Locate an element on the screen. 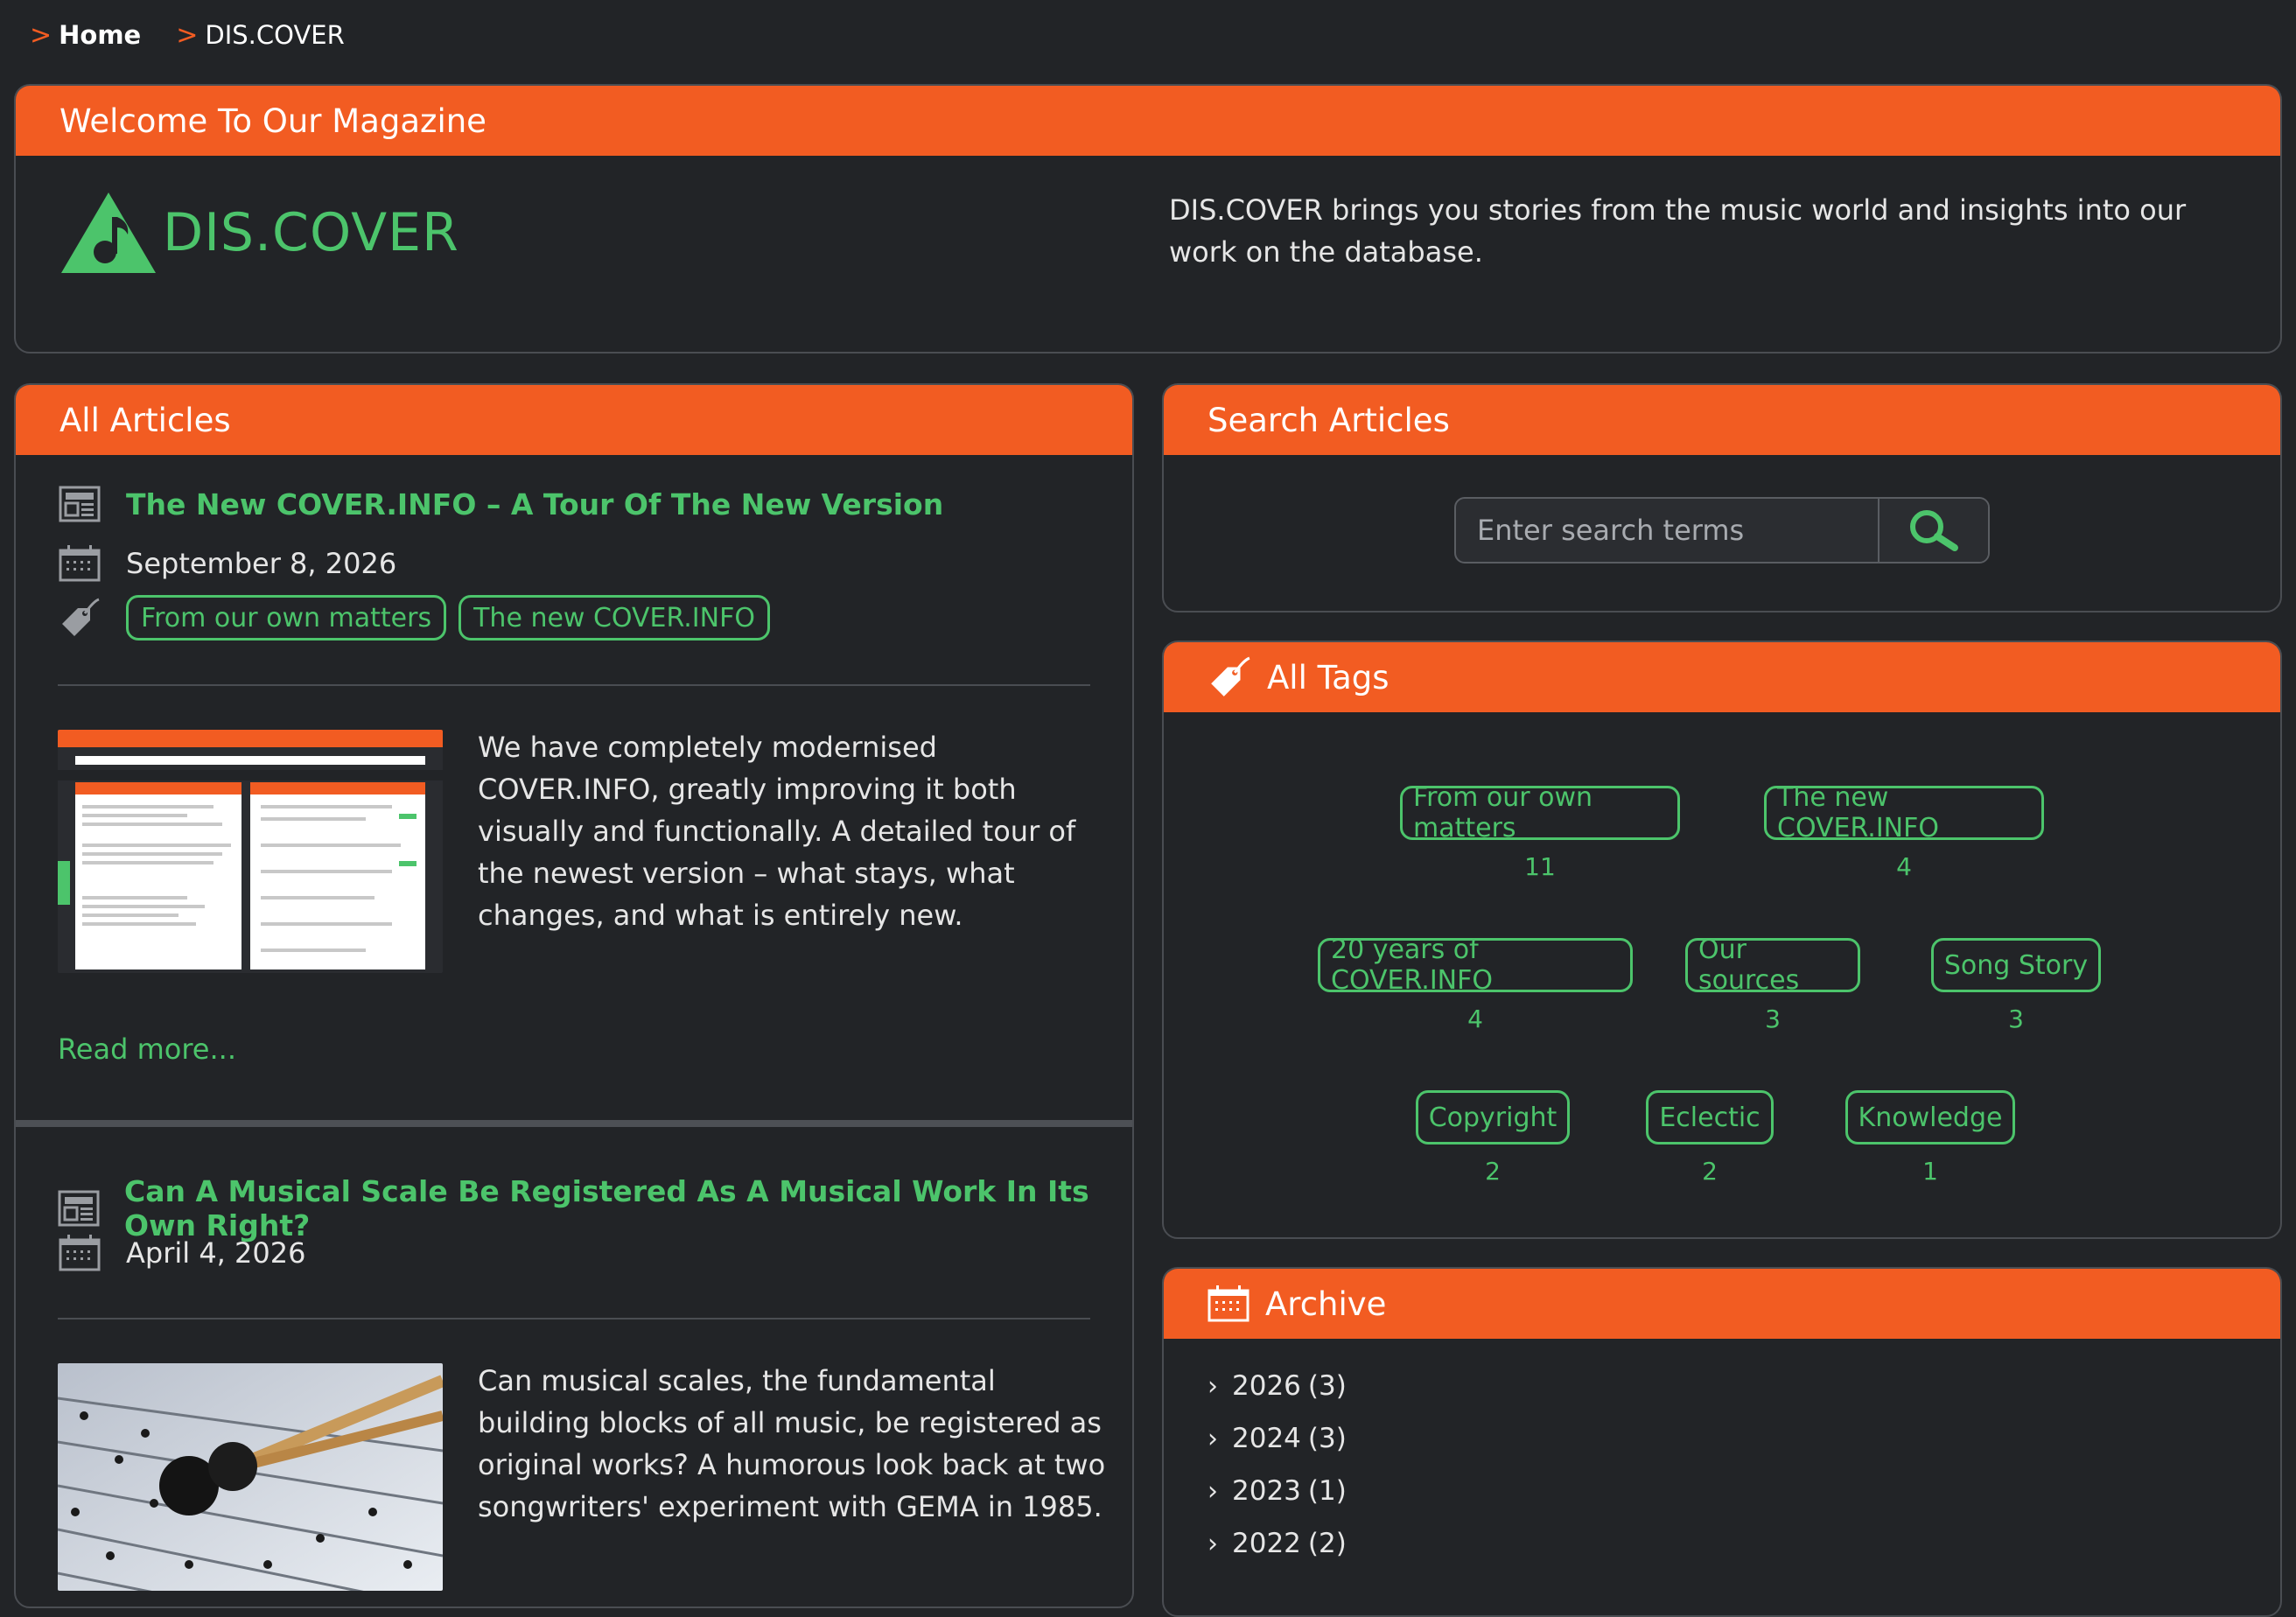 The width and height of the screenshot is (2296, 1617). archive-year-item: › 2026 (3) is located at coordinates (1277, 1386).